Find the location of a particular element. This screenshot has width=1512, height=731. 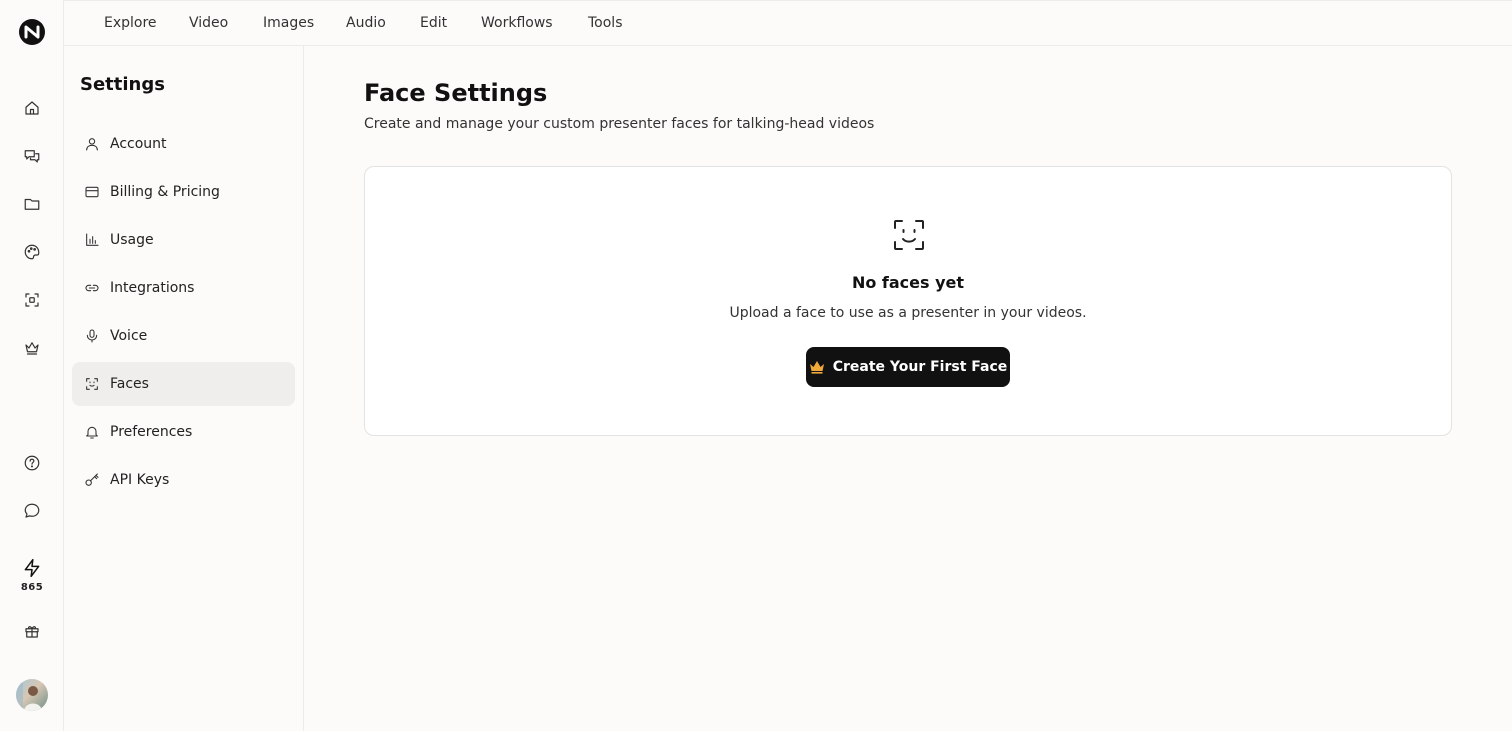

brand-logo-icon is located at coordinates (32, 32).